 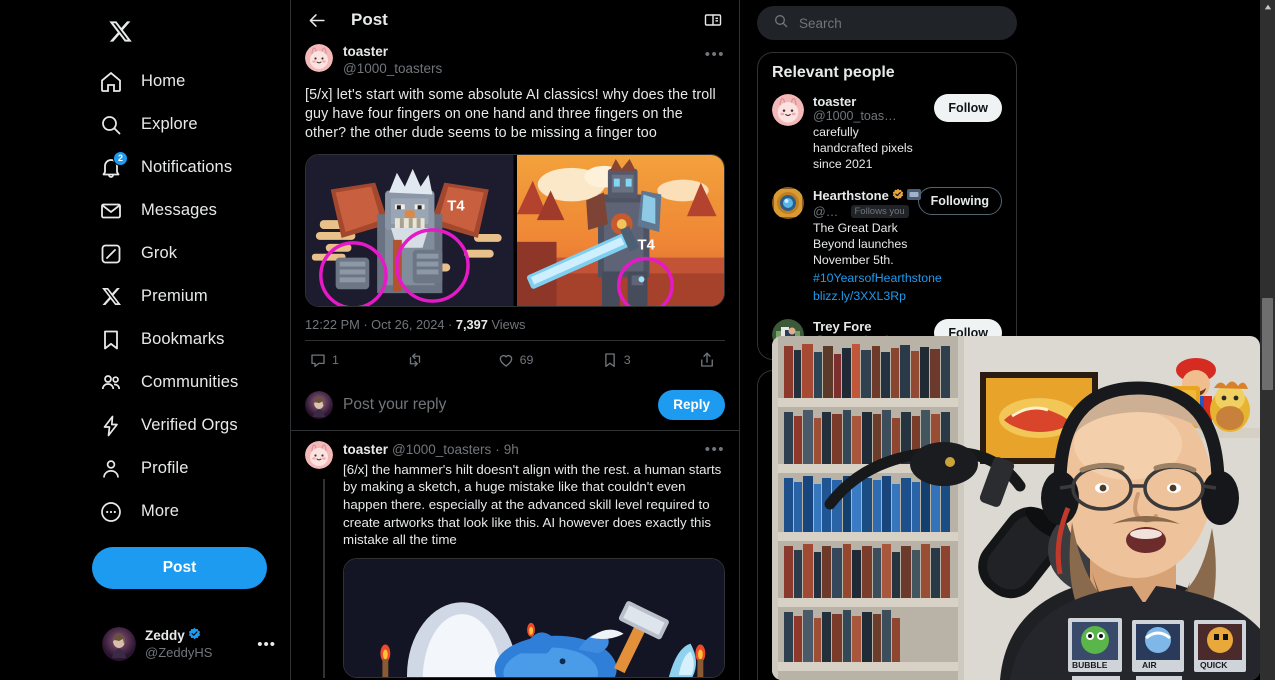 I want to click on page-scrollbar, so click(x=1267, y=340).